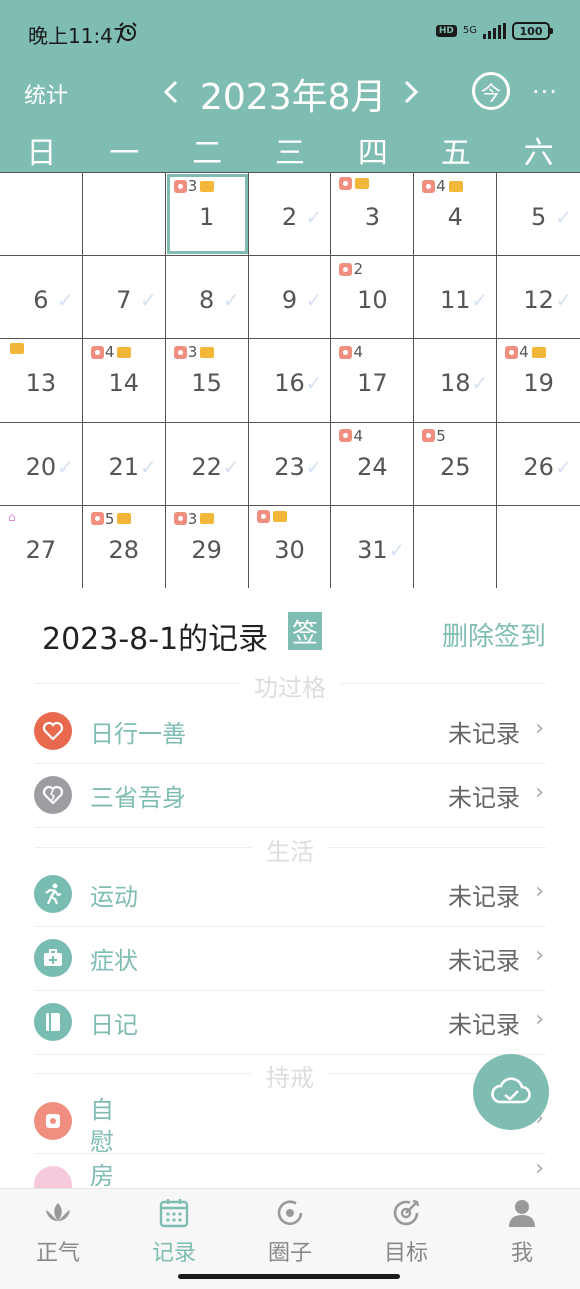  Describe the element at coordinates (207, 463) in the screenshot. I see `calendar-day-cell: 22 ✓` at that location.